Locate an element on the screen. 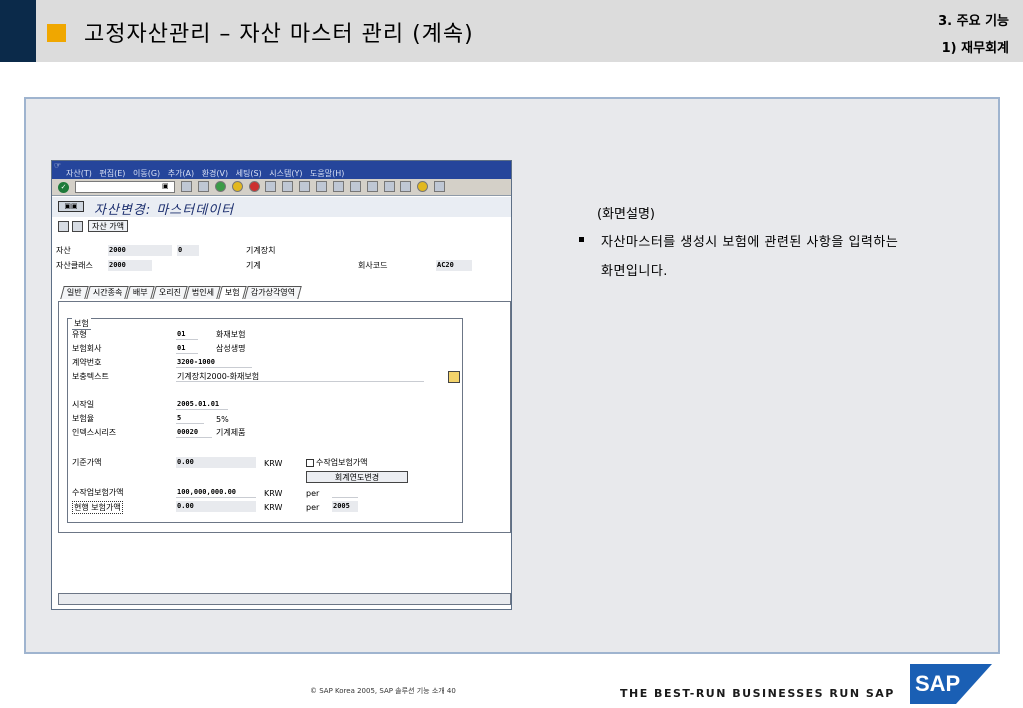 The image size is (1023, 708). tab-insurance: 보험 is located at coordinates (232, 292).